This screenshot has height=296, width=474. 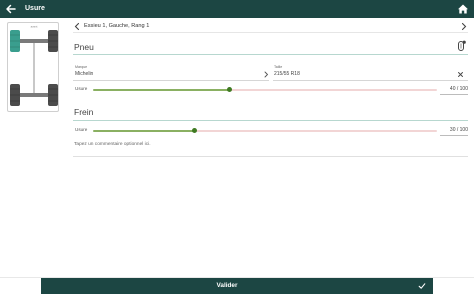 I want to click on close-icon, so click(x=460, y=74).